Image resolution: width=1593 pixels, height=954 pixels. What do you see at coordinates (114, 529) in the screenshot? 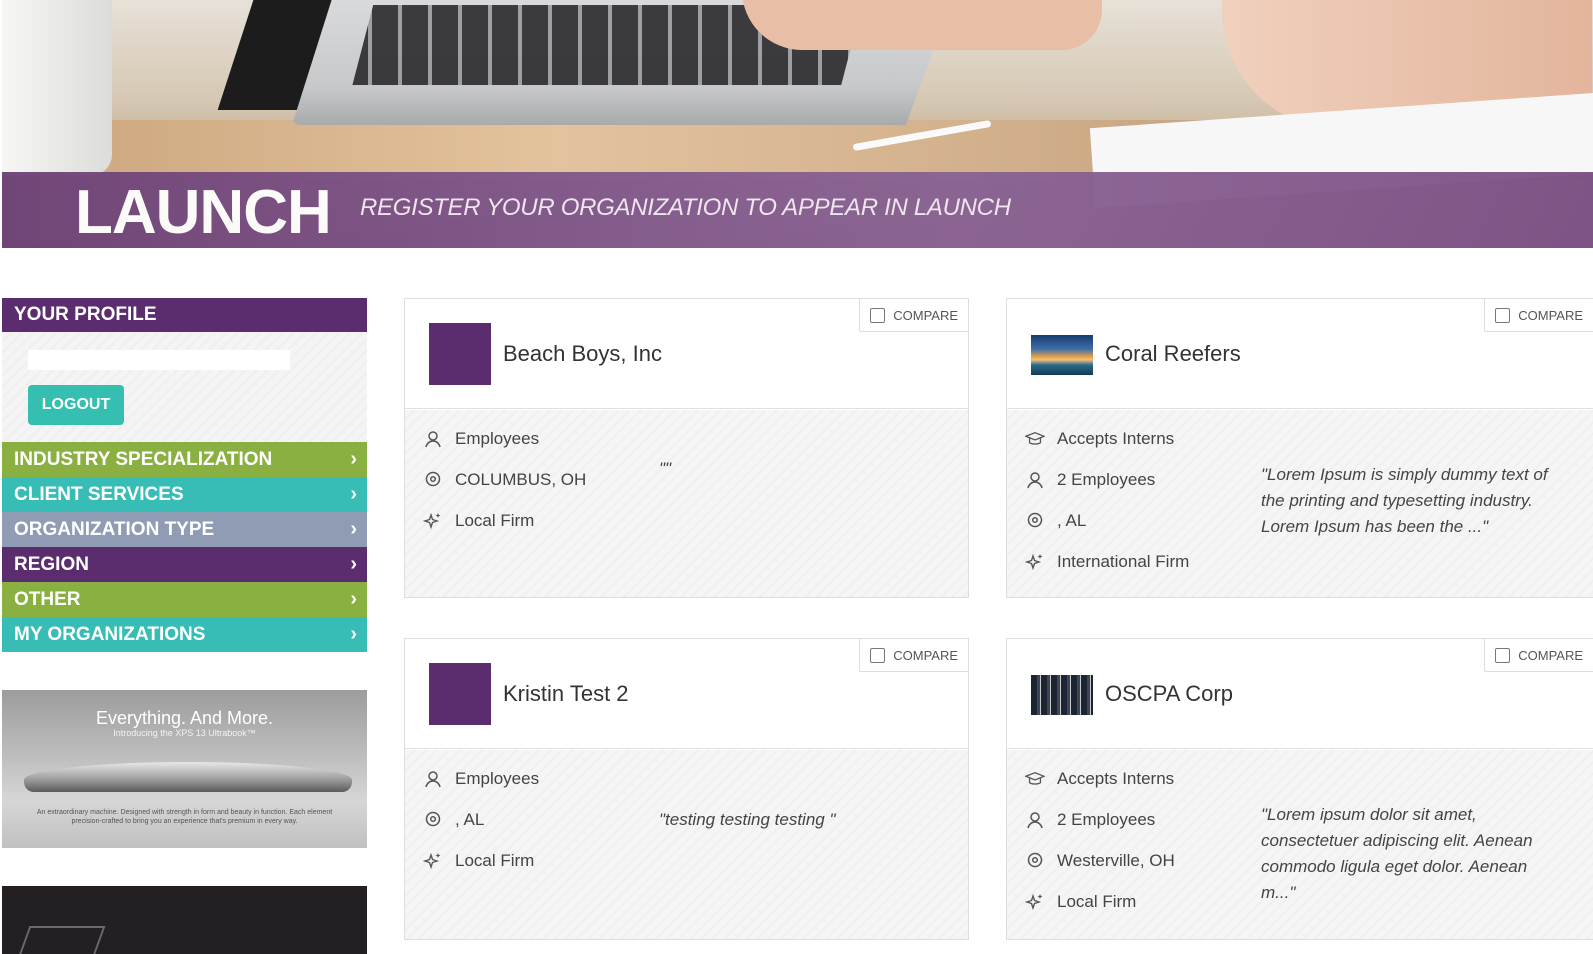
I see `menu-label: ORGANIZATION TYPE` at bounding box center [114, 529].